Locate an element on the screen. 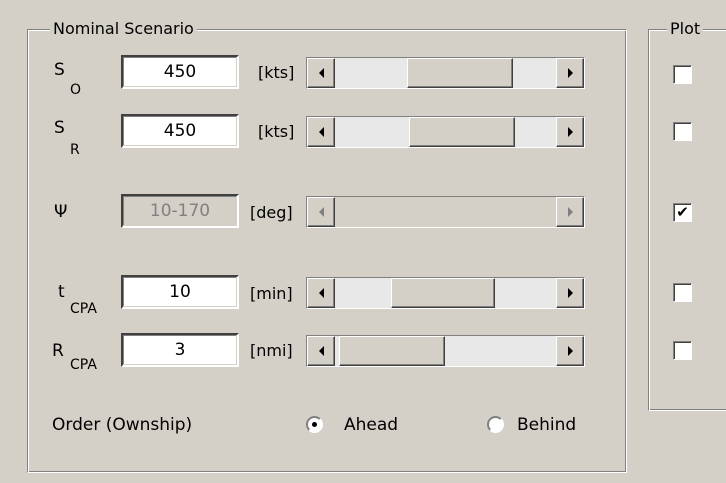 The width and height of the screenshot is (726, 483). r-cpa-slider-right-arrow is located at coordinates (570, 351).